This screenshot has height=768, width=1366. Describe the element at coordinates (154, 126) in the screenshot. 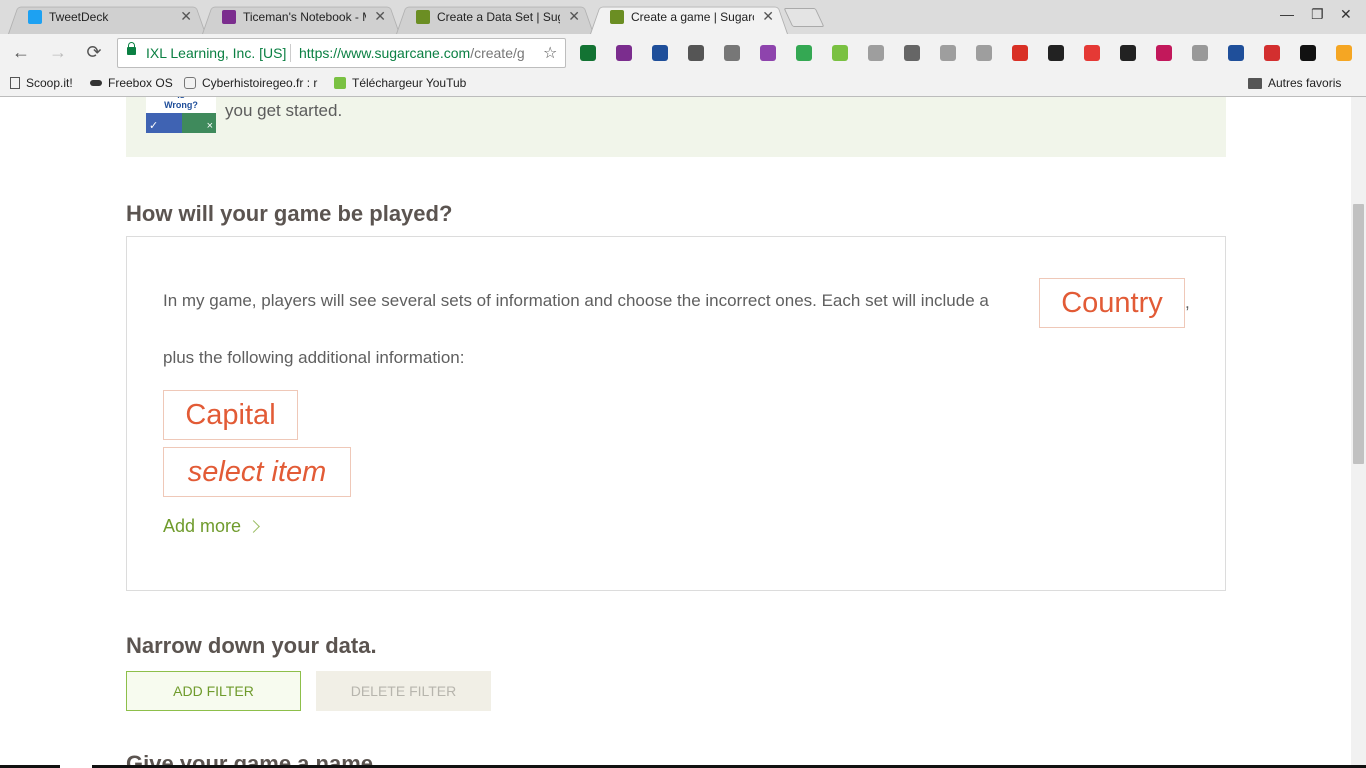

I see `check-icon: ✓` at that location.